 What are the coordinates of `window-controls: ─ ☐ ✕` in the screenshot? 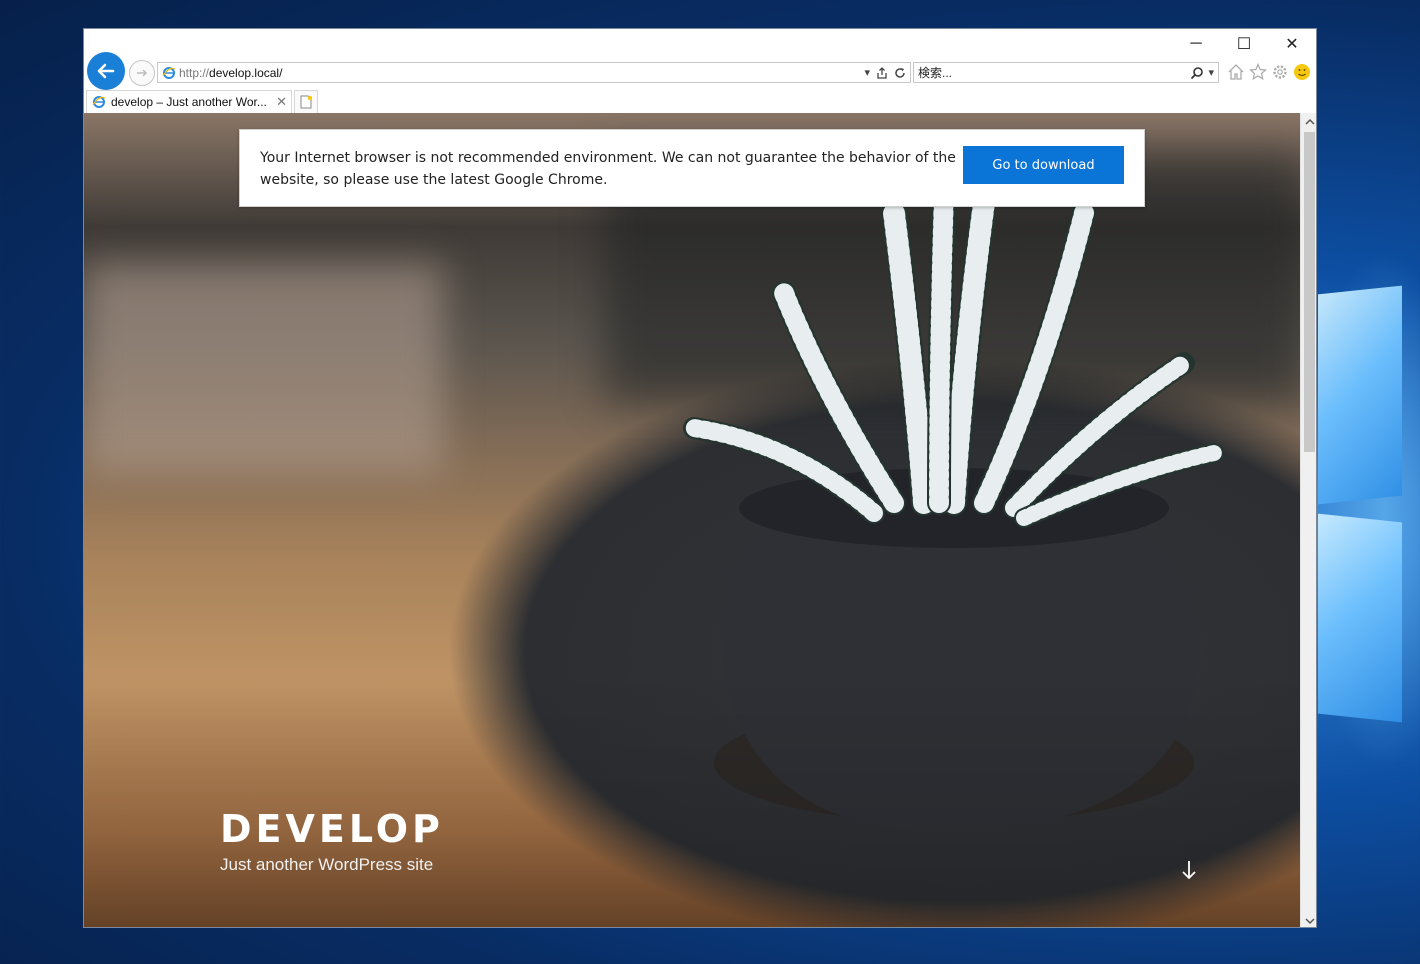 It's located at (1244, 44).